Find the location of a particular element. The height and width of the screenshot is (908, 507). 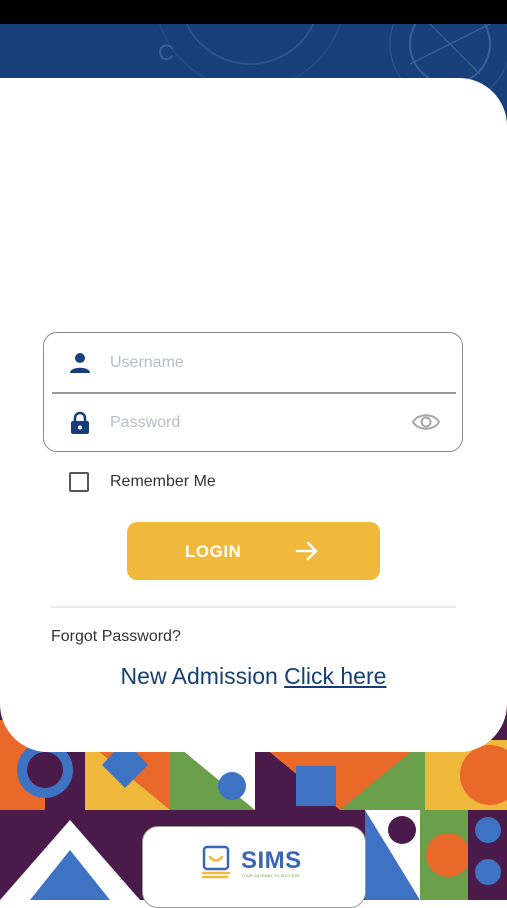

svg-text: C is located at coordinates (166, 52).